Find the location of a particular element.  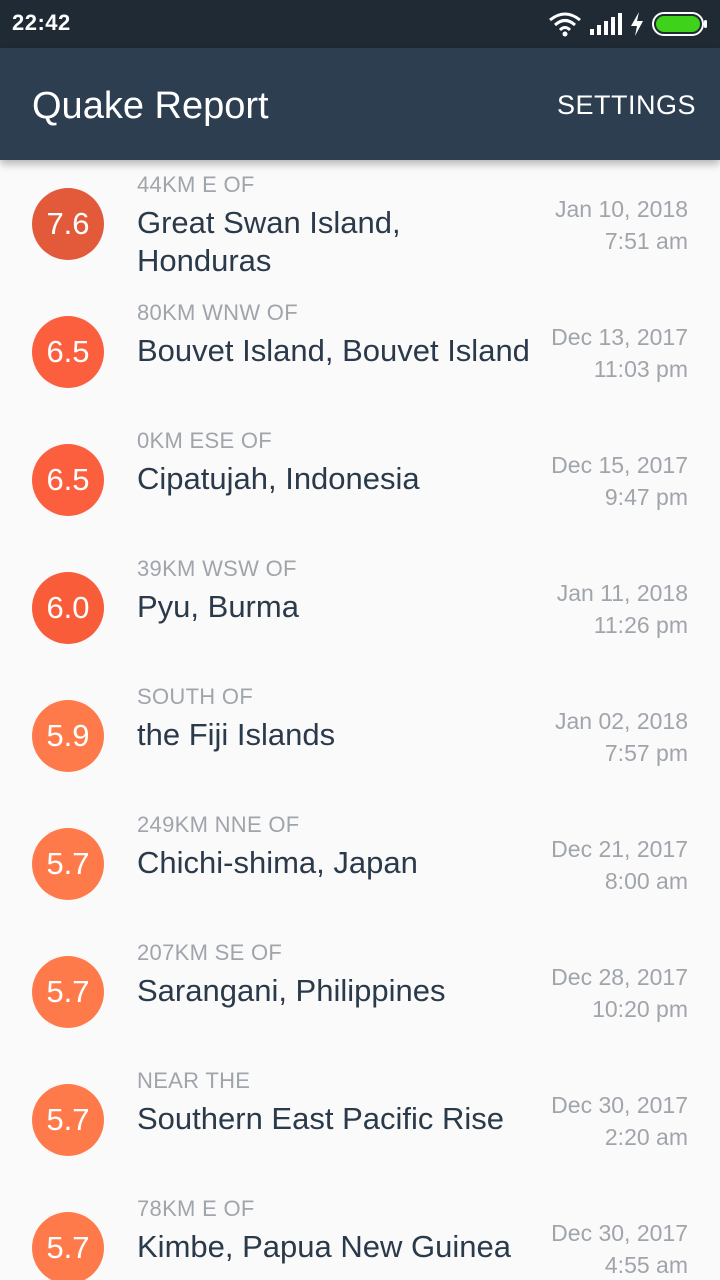

location-offset: 0KM ESE OF is located at coordinates (205, 440).